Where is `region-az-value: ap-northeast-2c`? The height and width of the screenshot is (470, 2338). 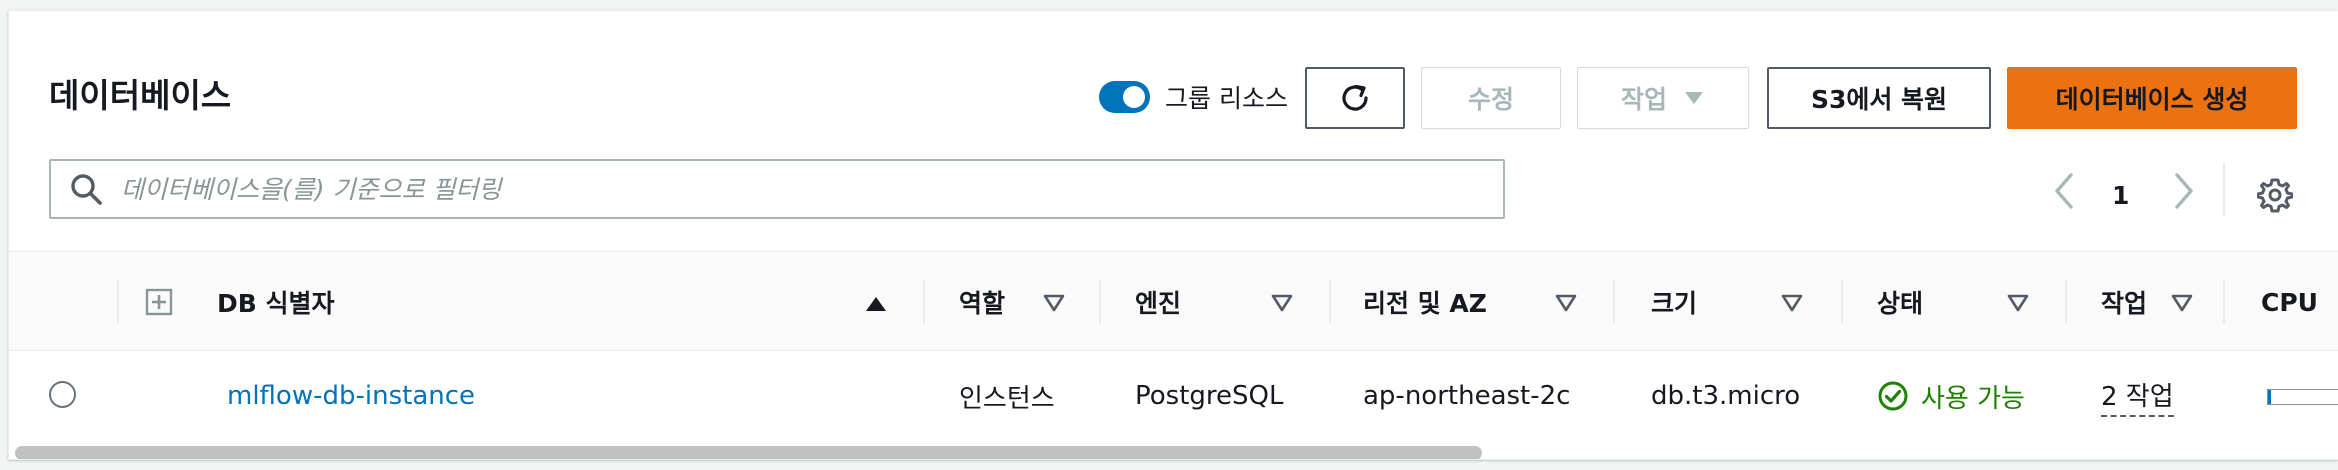
region-az-value: ap-northeast-2c is located at coordinates (1467, 396).